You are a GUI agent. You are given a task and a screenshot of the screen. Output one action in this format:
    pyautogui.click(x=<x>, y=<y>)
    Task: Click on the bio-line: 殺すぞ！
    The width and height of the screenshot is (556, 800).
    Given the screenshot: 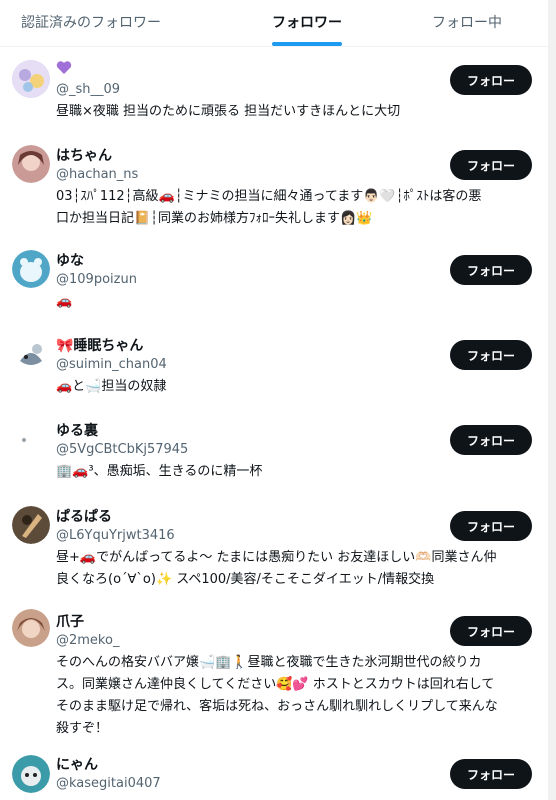 What is the action you would take?
    pyautogui.click(x=82, y=728)
    